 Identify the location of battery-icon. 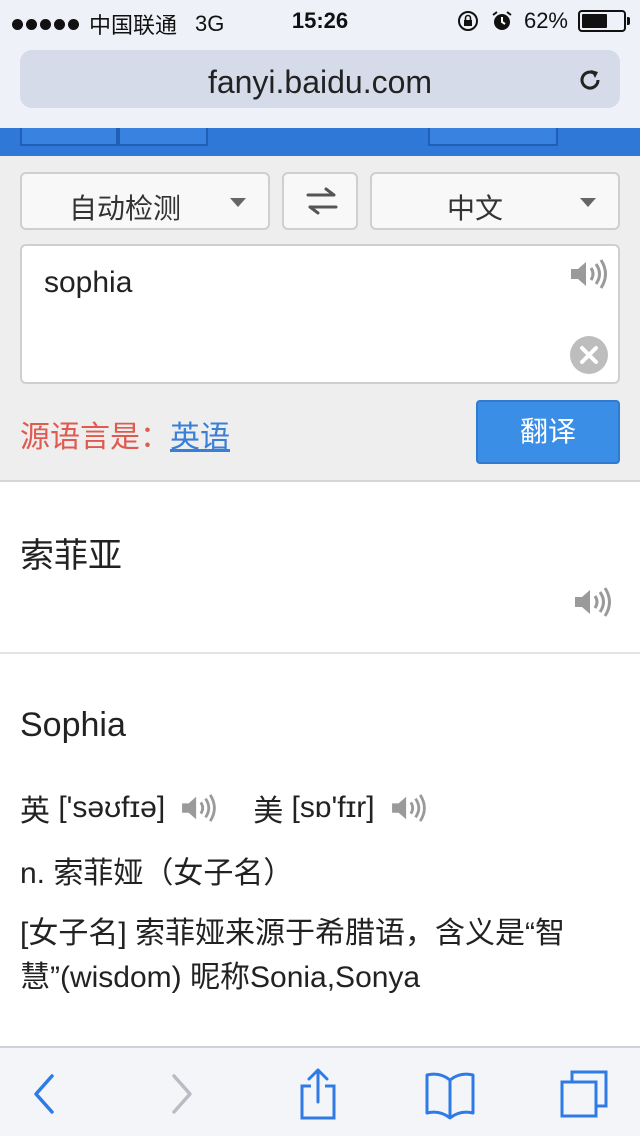
(604, 21).